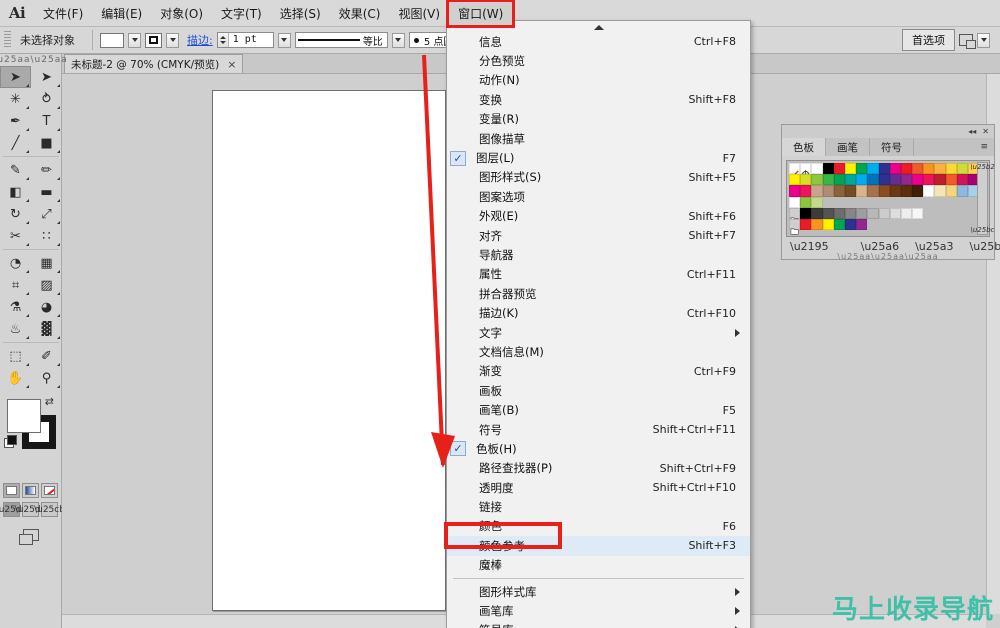 This screenshot has height=628, width=1000. What do you see at coordinates (284, 40) in the screenshot?
I see `stroke-weight-dropdown-icon` at bounding box center [284, 40].